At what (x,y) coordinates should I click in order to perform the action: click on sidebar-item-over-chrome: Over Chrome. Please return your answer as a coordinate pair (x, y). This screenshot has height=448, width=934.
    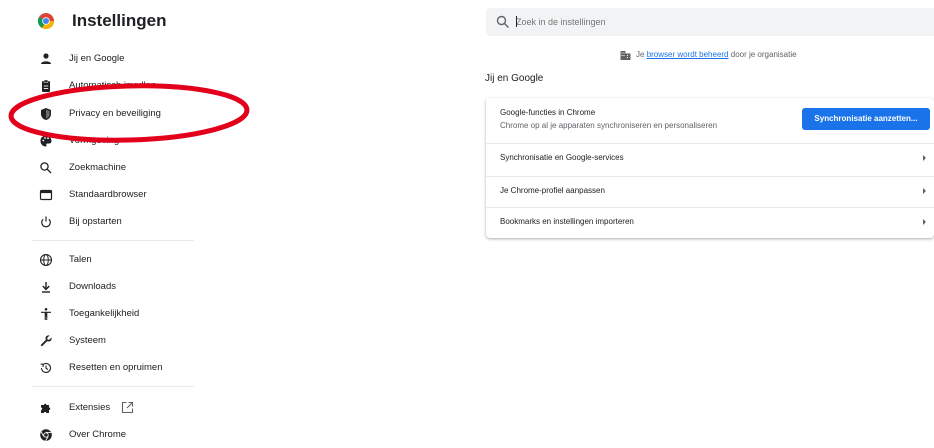
    Looking at the image, I should click on (100, 435).